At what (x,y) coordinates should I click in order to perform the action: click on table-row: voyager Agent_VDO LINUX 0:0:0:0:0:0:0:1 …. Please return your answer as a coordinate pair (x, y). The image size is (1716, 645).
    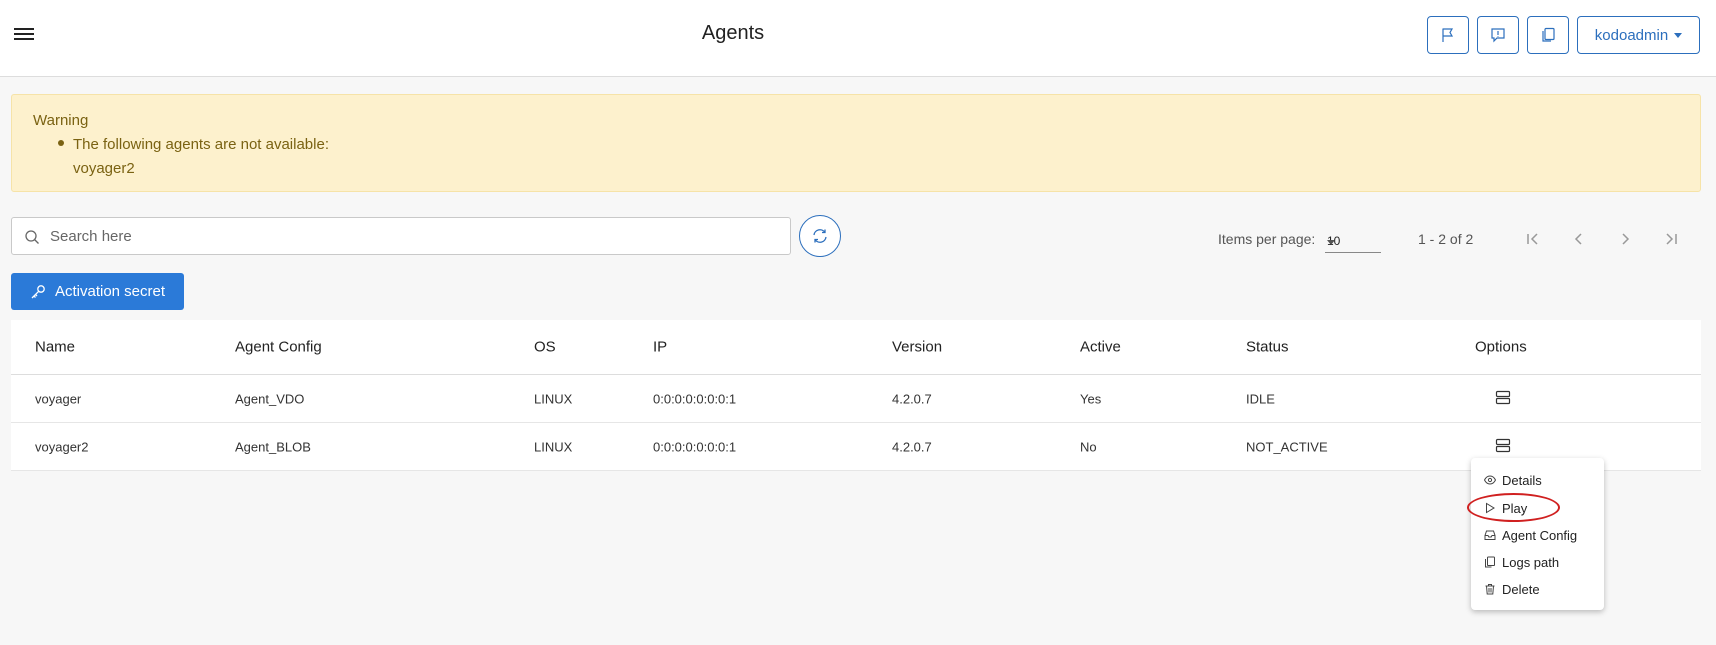
    Looking at the image, I should click on (856, 399).